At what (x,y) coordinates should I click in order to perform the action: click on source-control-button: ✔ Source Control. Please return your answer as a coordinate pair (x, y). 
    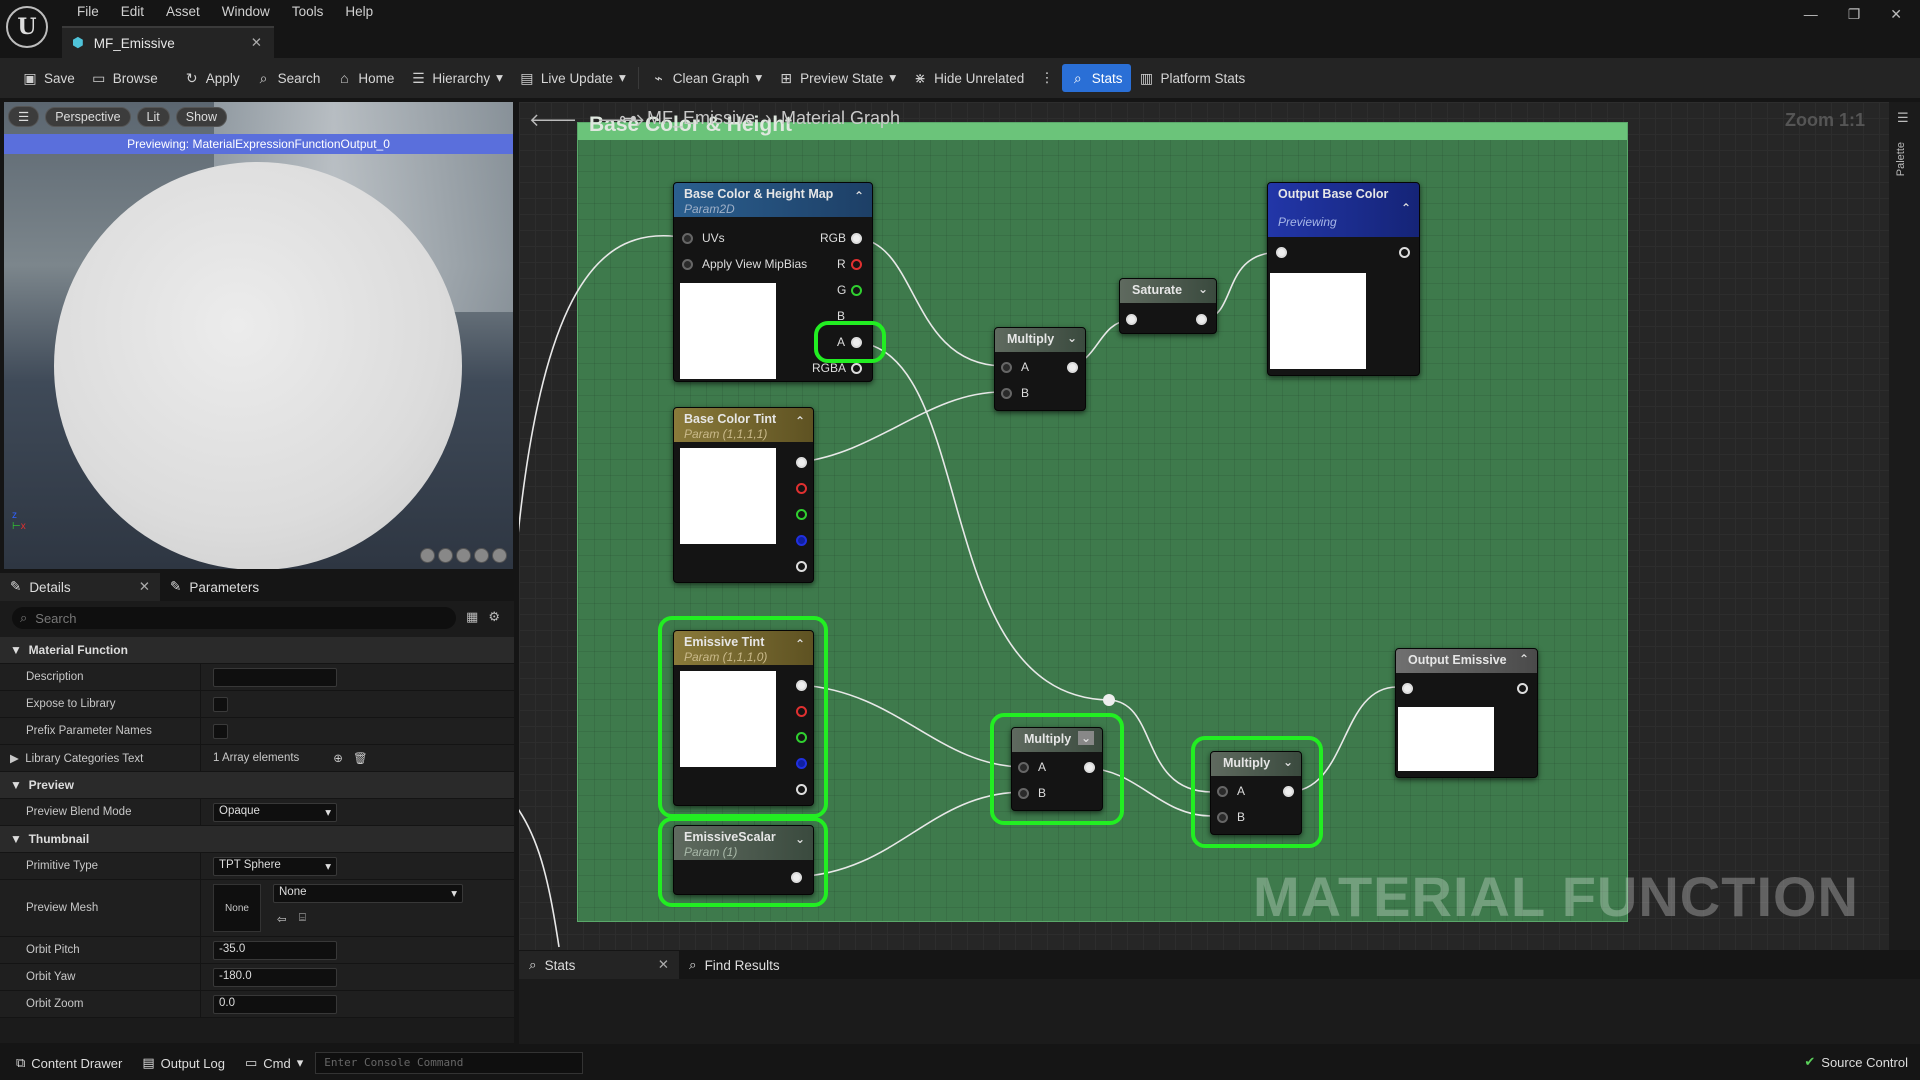
    Looking at the image, I should click on (1856, 1062).